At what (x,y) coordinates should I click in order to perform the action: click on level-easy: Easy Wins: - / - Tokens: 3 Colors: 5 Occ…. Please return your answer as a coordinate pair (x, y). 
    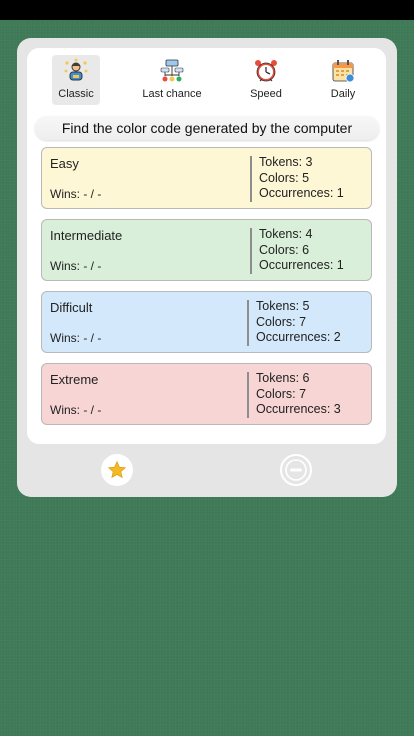
    Looking at the image, I should click on (206, 178).